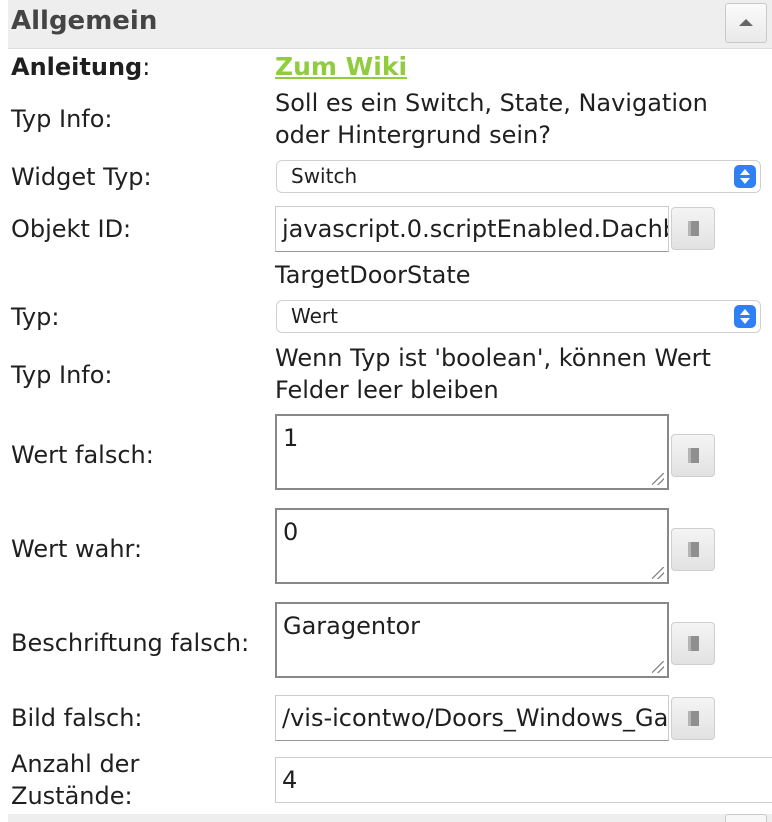  Describe the element at coordinates (746, 818) in the screenshot. I see `next-section-collapse-button` at that location.